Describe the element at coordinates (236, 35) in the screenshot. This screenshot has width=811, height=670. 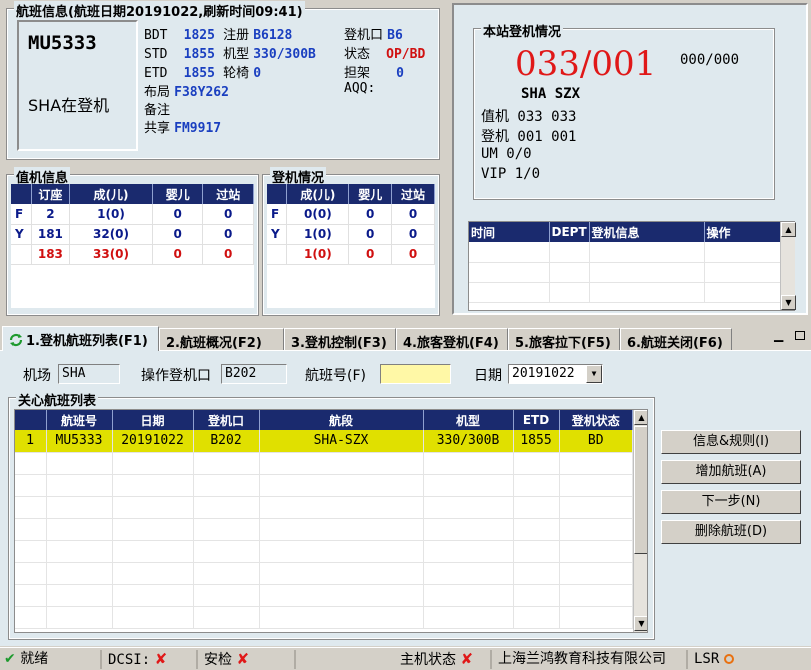
I see `reg-label: 注册` at that location.